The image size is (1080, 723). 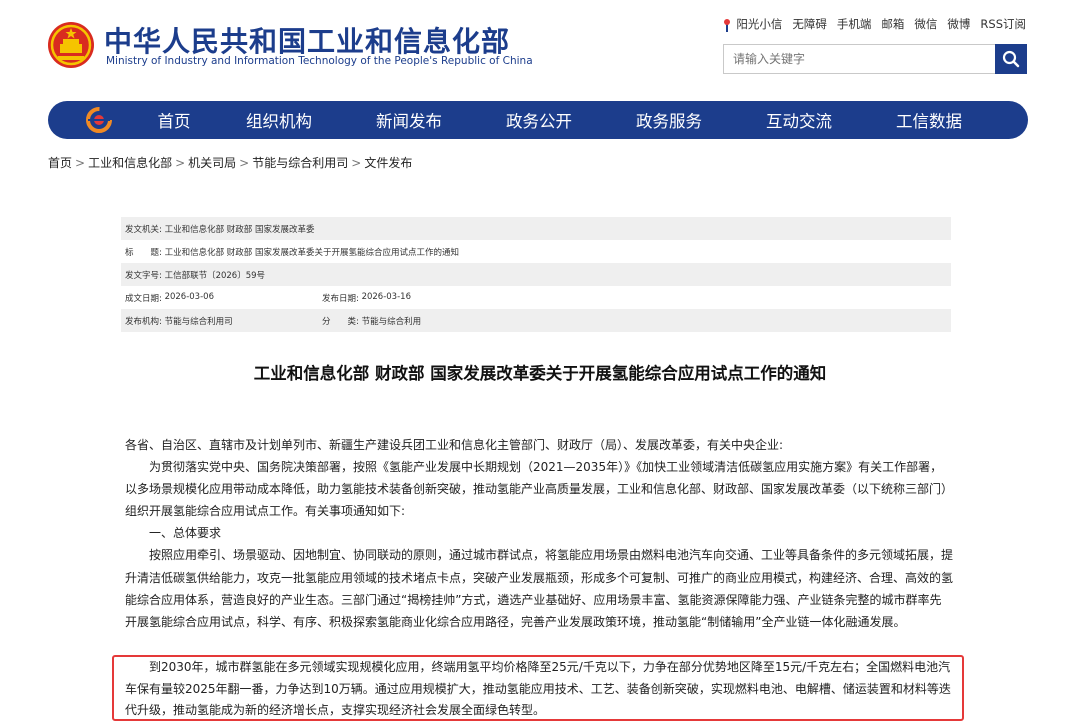 What do you see at coordinates (540, 373) in the screenshot?
I see `document-title: 工业和信息化部 财政部 国家发展改革委关于开展氢能综合应用试点工作的通知` at bounding box center [540, 373].